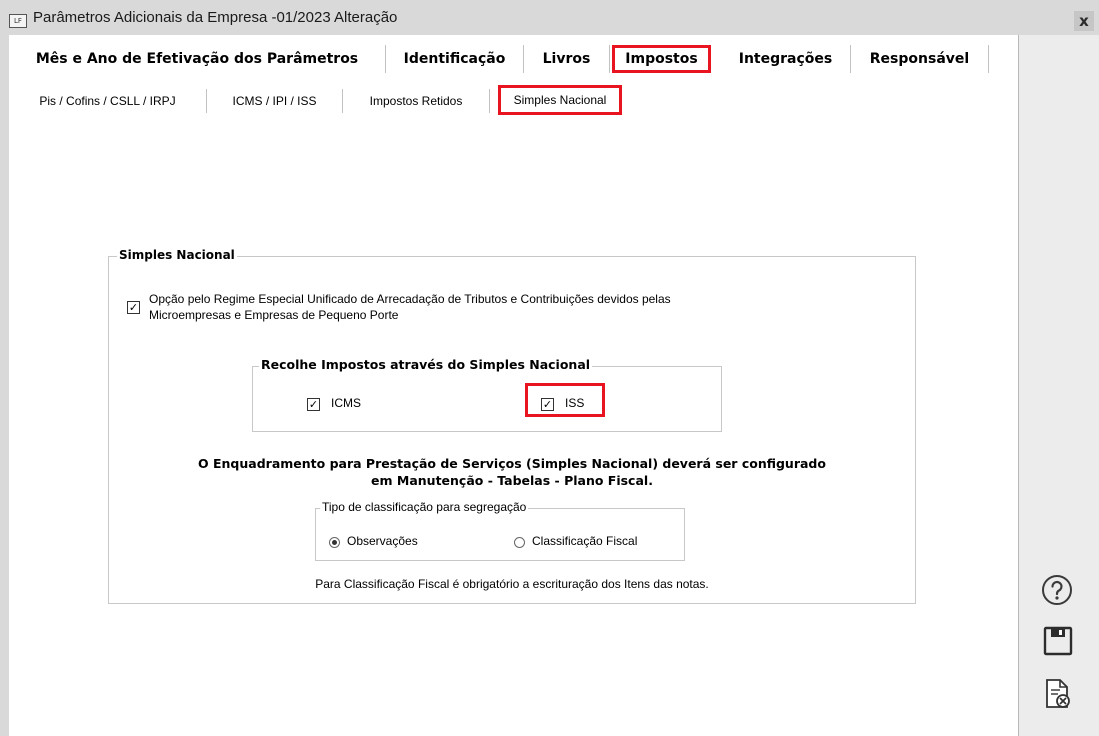  I want to click on simples-group-title: Simples Nacional, so click(177, 255).